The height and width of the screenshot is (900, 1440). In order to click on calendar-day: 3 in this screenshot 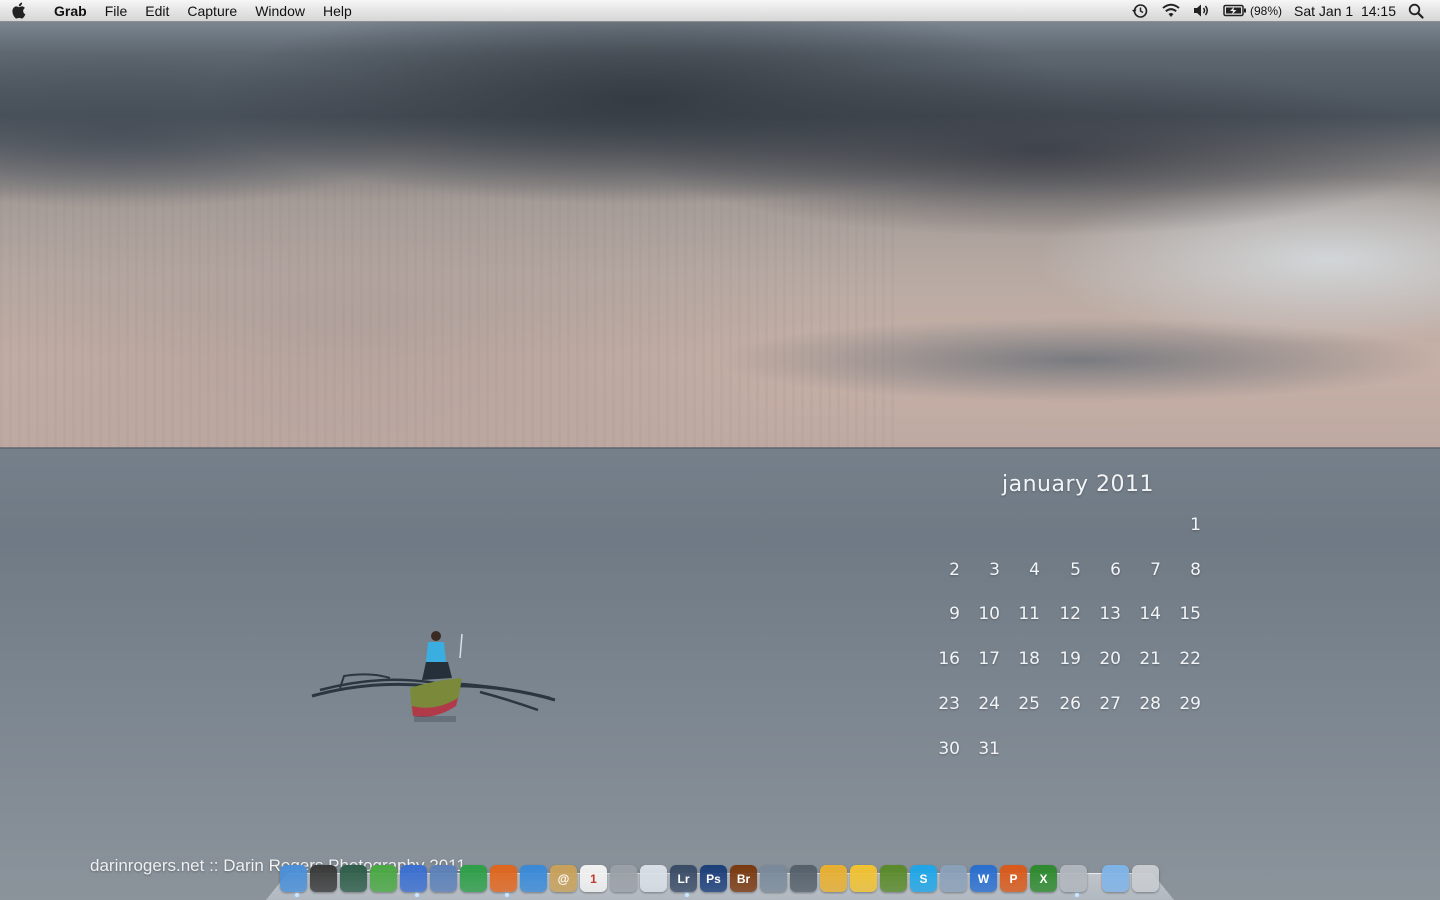, I will do `click(994, 569)`.